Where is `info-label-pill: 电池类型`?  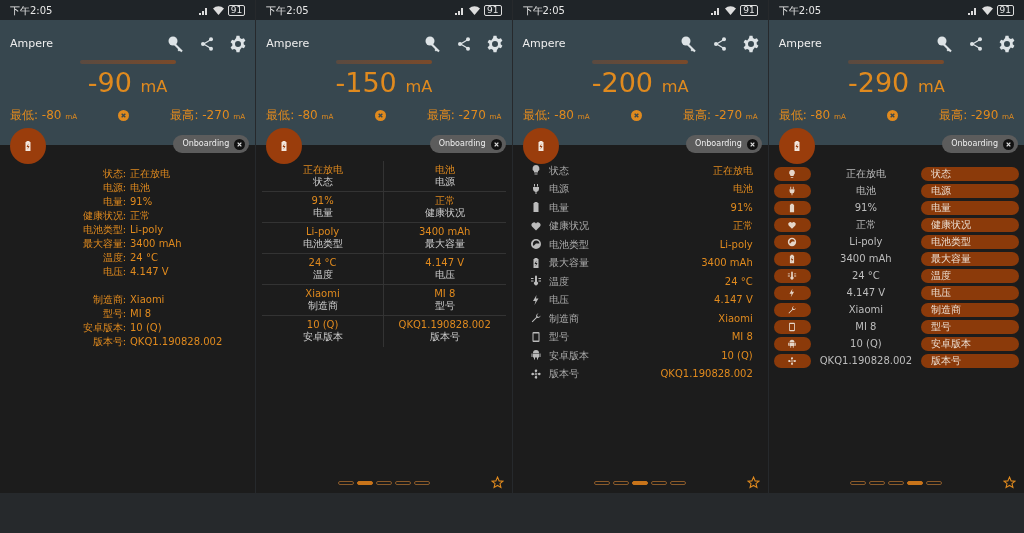
info-label-pill: 电池类型 is located at coordinates (970, 241).